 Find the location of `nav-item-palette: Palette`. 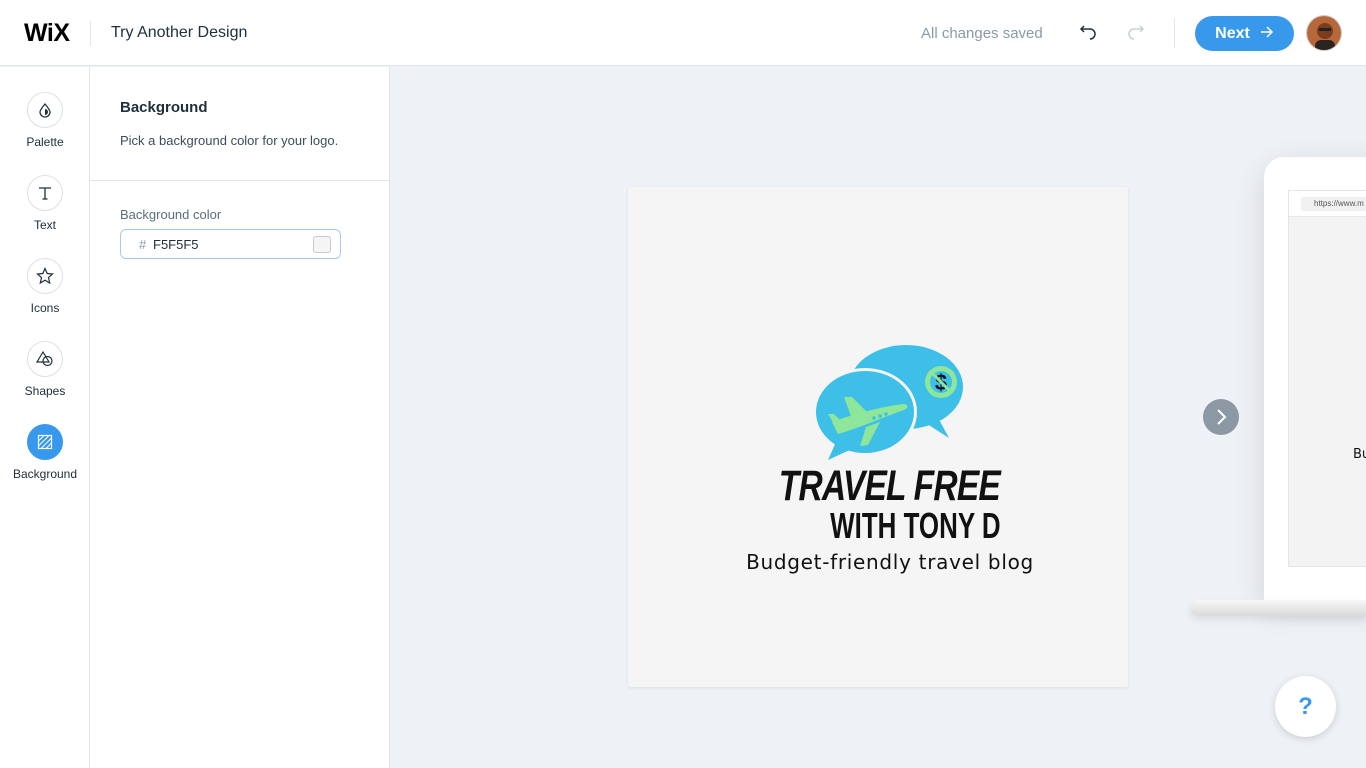

nav-item-palette: Palette is located at coordinates (45, 127).